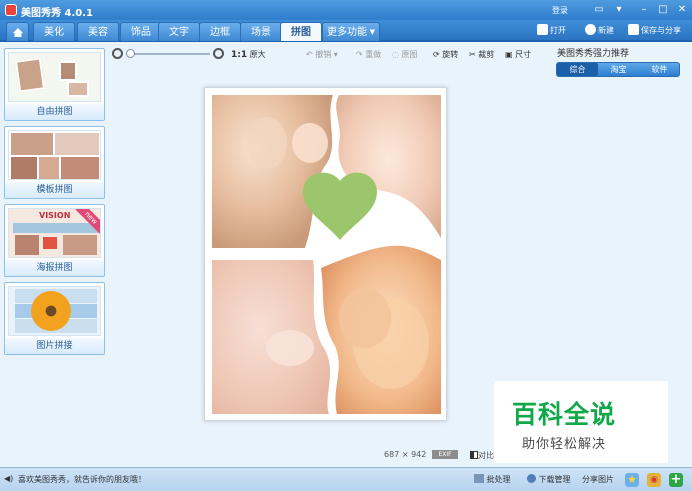 The image size is (692, 491). I want to click on save-icon, so click(633, 29).